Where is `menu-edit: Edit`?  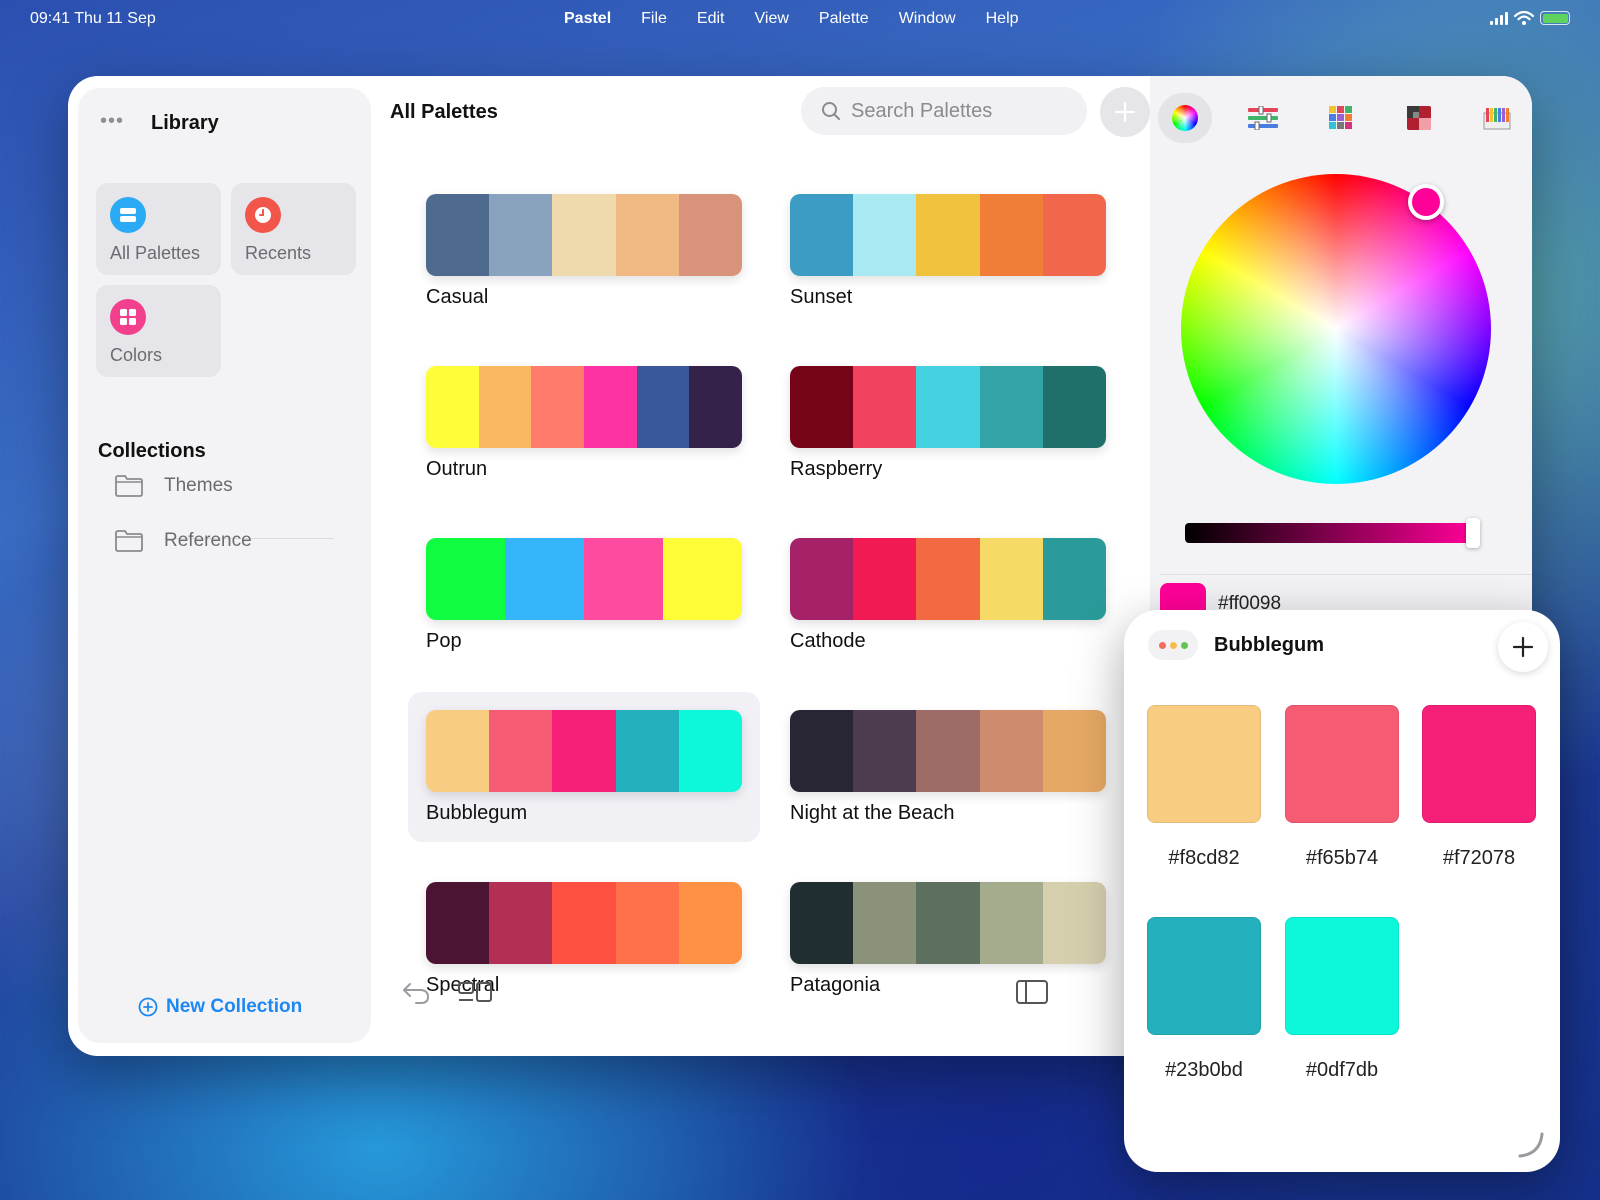 menu-edit: Edit is located at coordinates (711, 19).